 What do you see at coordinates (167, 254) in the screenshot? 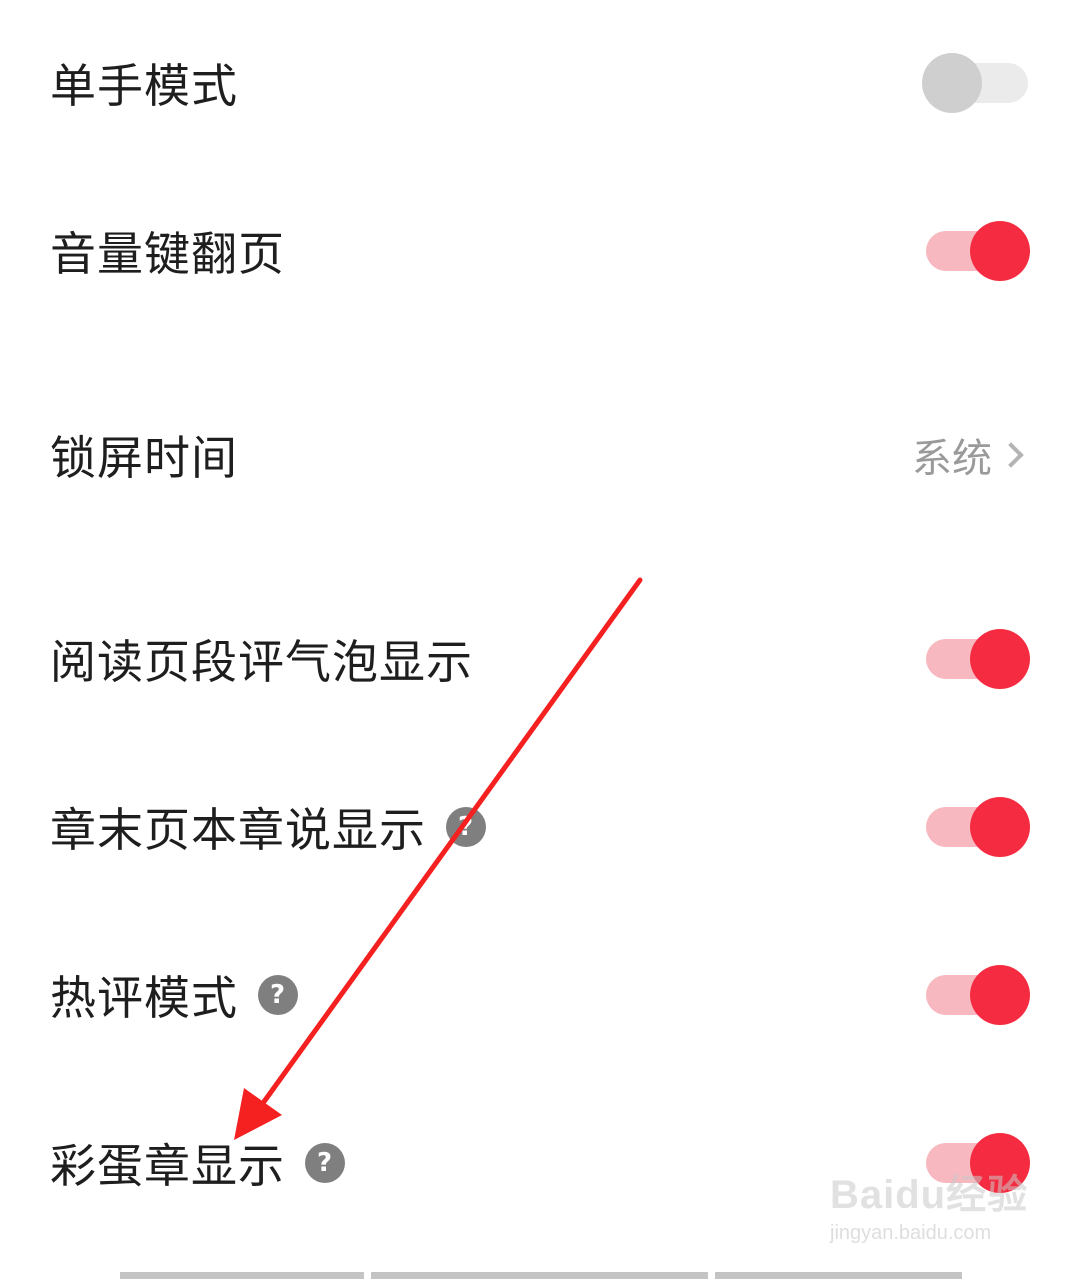
I see `setting-label: 音量键翻页` at bounding box center [167, 254].